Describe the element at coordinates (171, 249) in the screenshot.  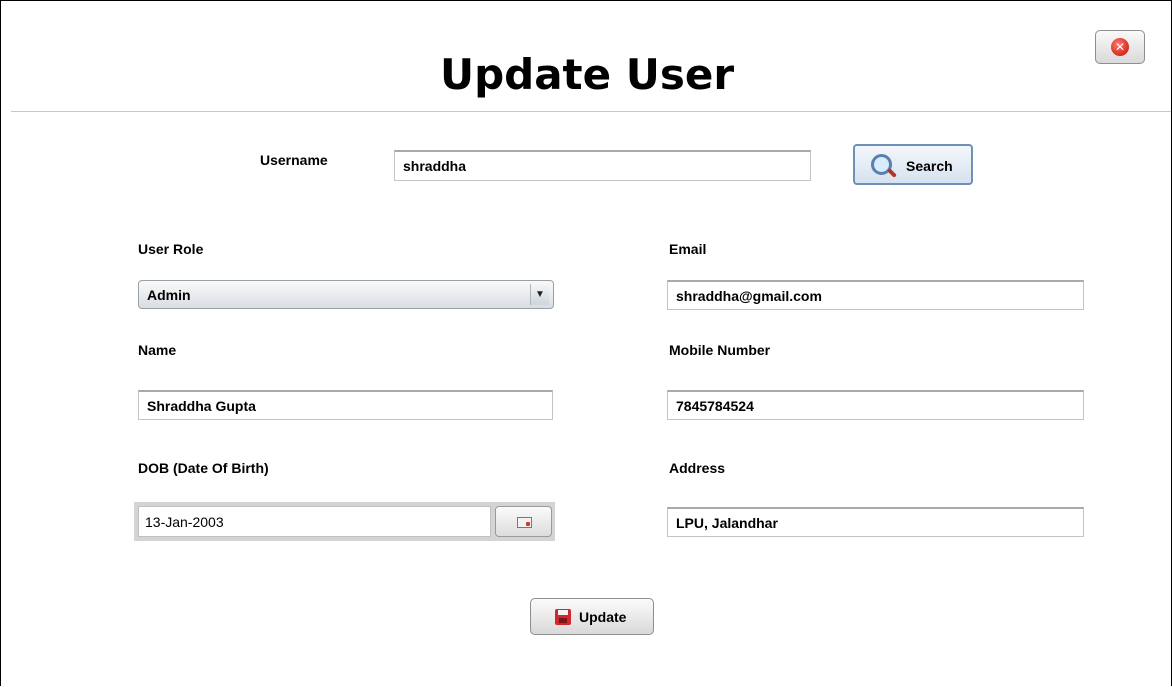
I see `user-role-label: User Role` at that location.